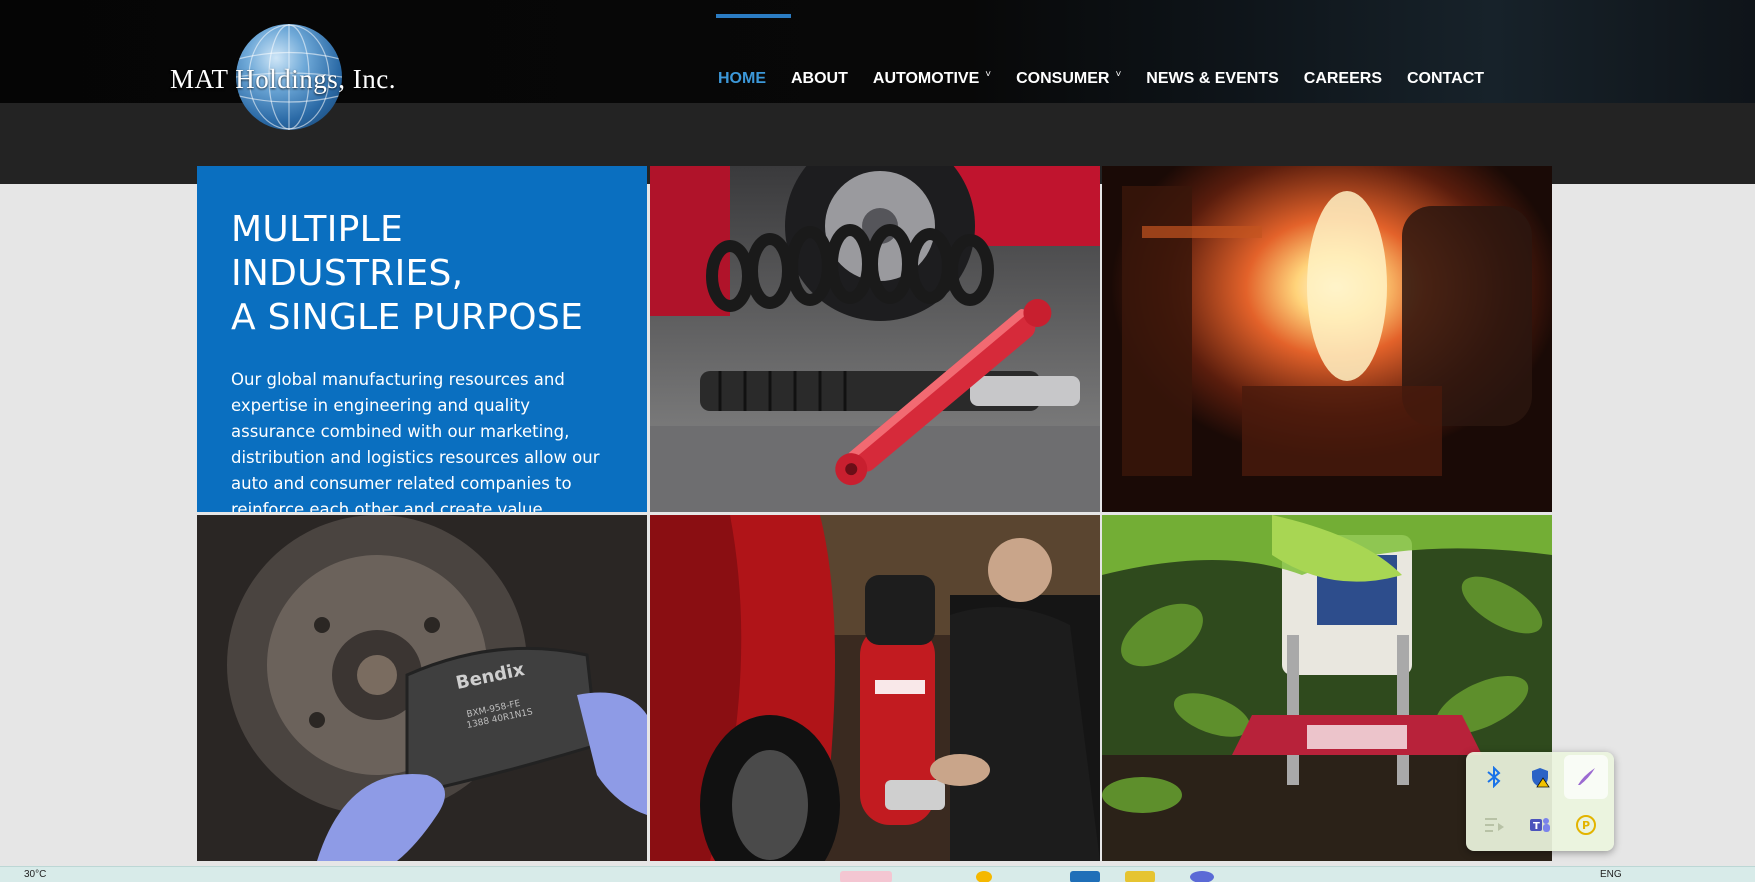 The width and height of the screenshot is (1755, 882). I want to click on media-icon, so click(1494, 825).